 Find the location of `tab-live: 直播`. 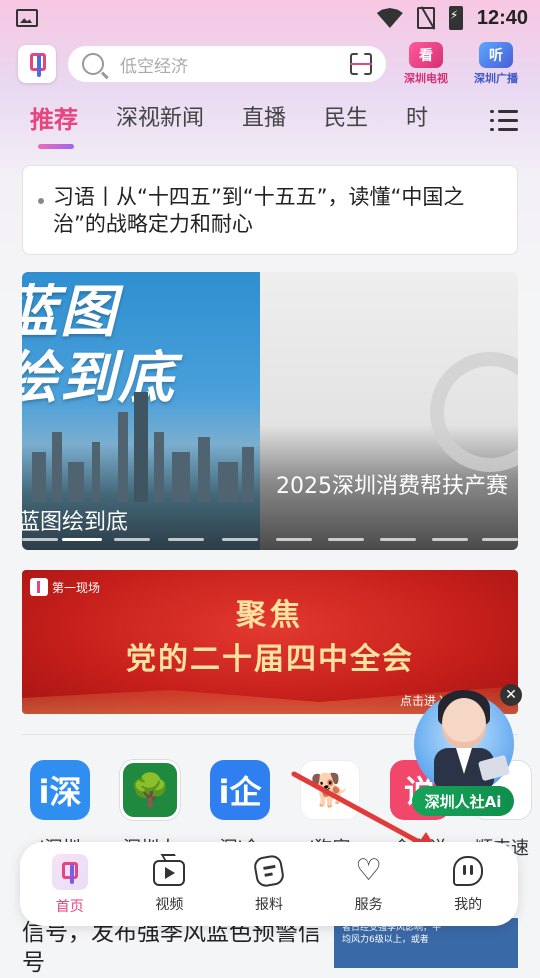

tab-live: 直播 is located at coordinates (264, 116).